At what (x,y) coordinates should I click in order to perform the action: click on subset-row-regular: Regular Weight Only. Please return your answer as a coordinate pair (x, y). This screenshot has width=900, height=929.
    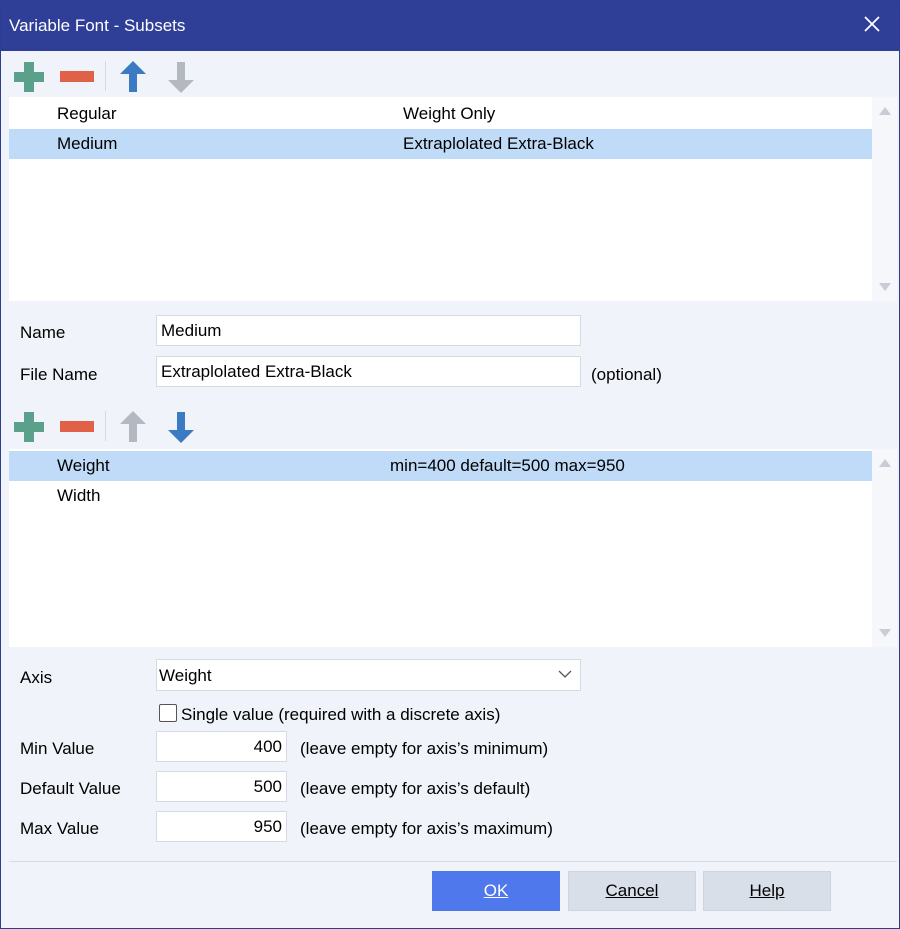
    Looking at the image, I should click on (440, 114).